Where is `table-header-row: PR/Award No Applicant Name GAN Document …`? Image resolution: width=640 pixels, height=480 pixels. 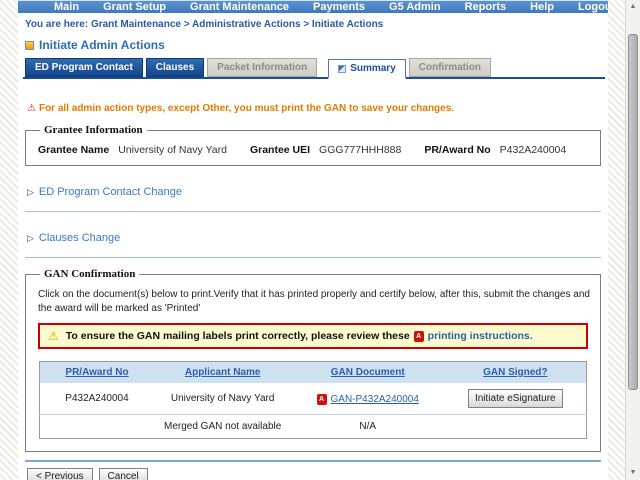
table-header-row: PR/Award No Applicant Name GAN Document … is located at coordinates (313, 372).